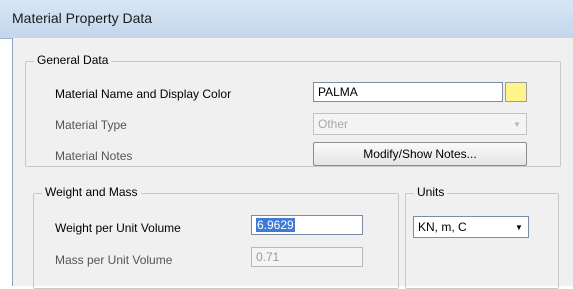 Image resolution: width=573 pixels, height=289 pixels. Describe the element at coordinates (91, 192) in the screenshot. I see `weight-and-mass-group-label: Weight and Mass` at that location.